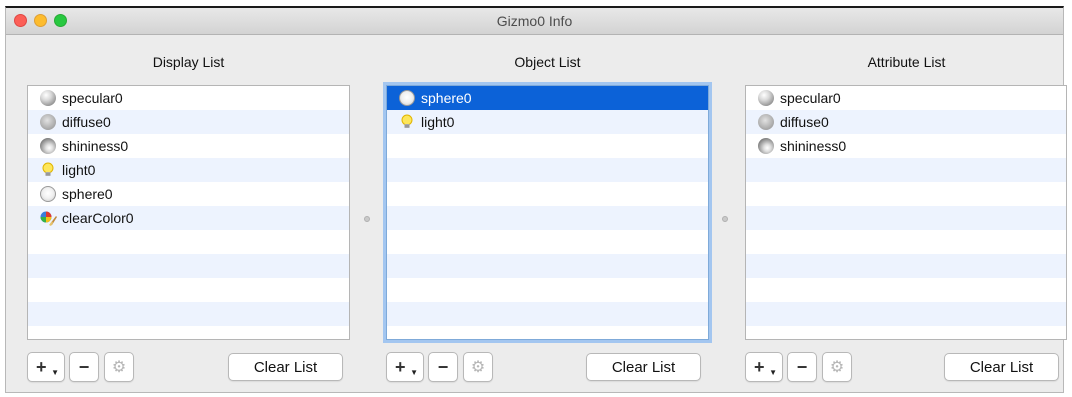 The width and height of the screenshot is (1072, 397). I want to click on object-list-label: Object List, so click(547, 62).